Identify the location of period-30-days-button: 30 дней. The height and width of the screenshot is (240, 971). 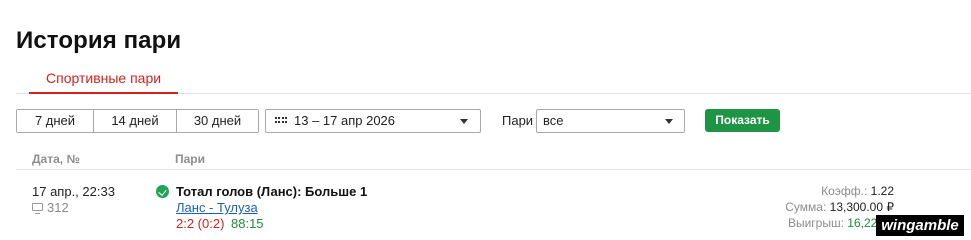
(217, 121).